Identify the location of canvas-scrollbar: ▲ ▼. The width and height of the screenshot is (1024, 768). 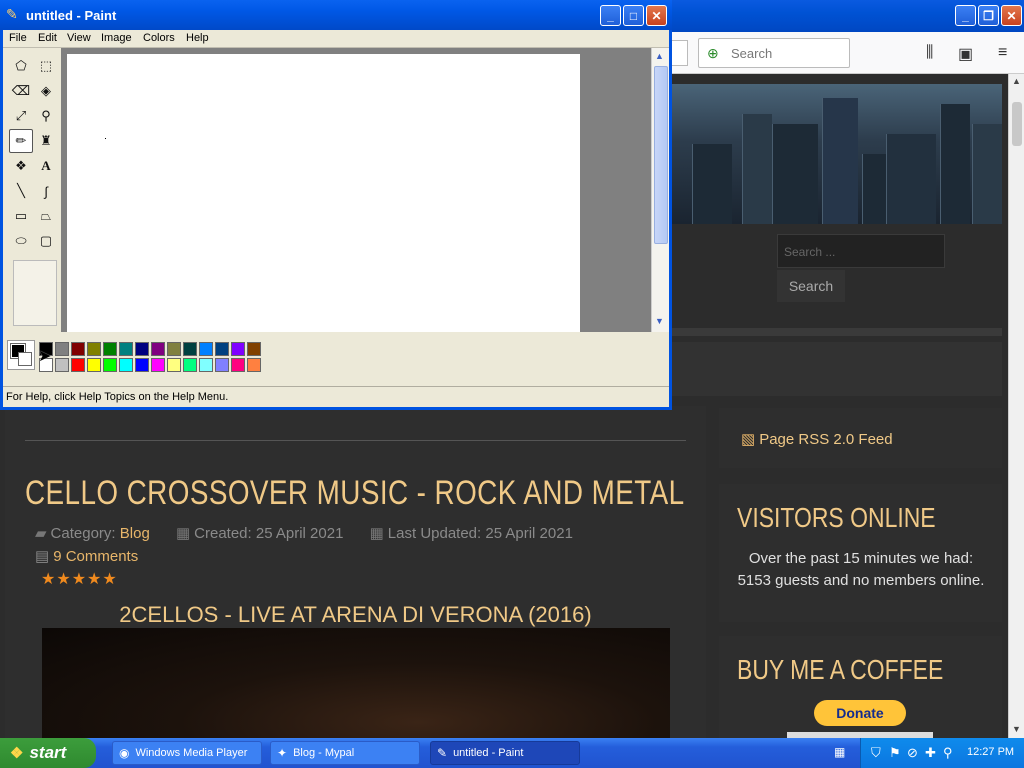
(660, 190).